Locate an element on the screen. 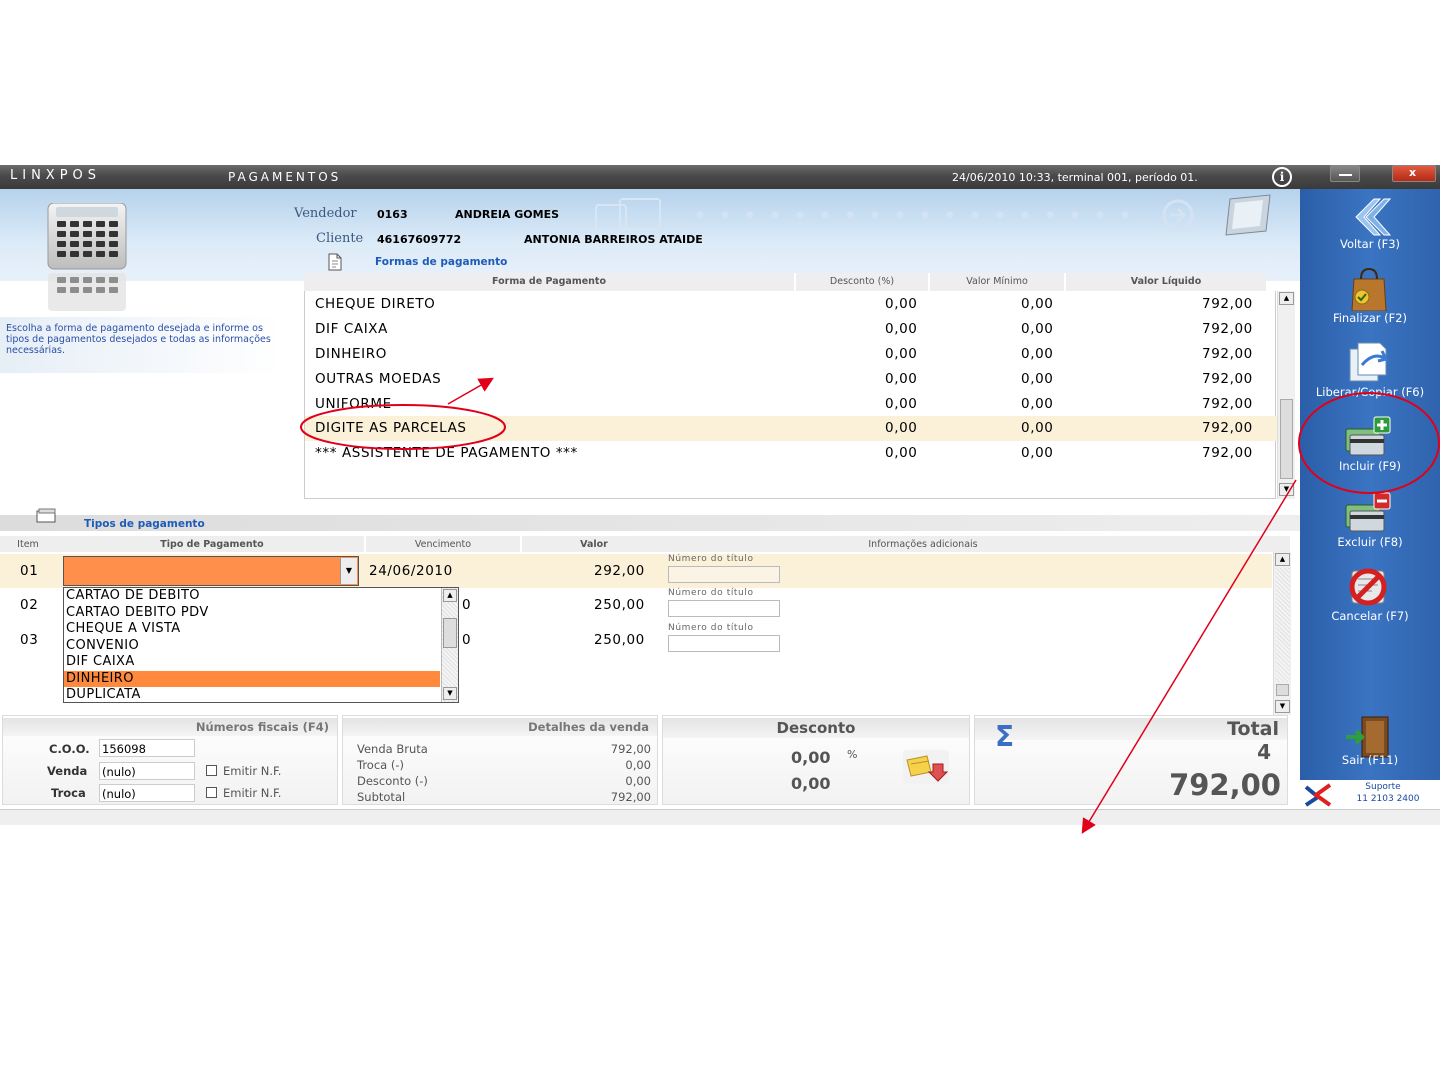 The height and width of the screenshot is (1080, 1440). forma-row-selected: DIGITE AS PARCELAS 0,00 0,00 792,00 is located at coordinates (791, 428).